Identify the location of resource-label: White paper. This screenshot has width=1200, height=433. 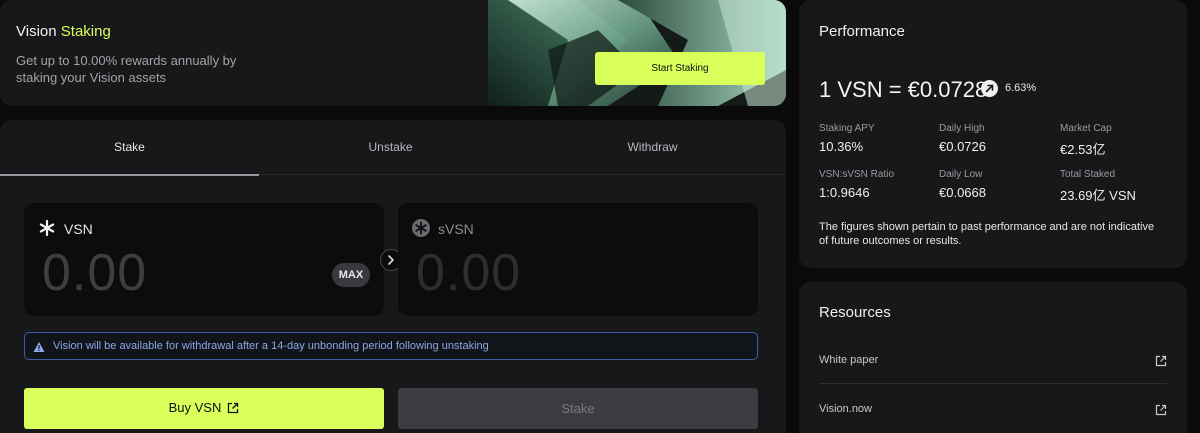
(849, 360).